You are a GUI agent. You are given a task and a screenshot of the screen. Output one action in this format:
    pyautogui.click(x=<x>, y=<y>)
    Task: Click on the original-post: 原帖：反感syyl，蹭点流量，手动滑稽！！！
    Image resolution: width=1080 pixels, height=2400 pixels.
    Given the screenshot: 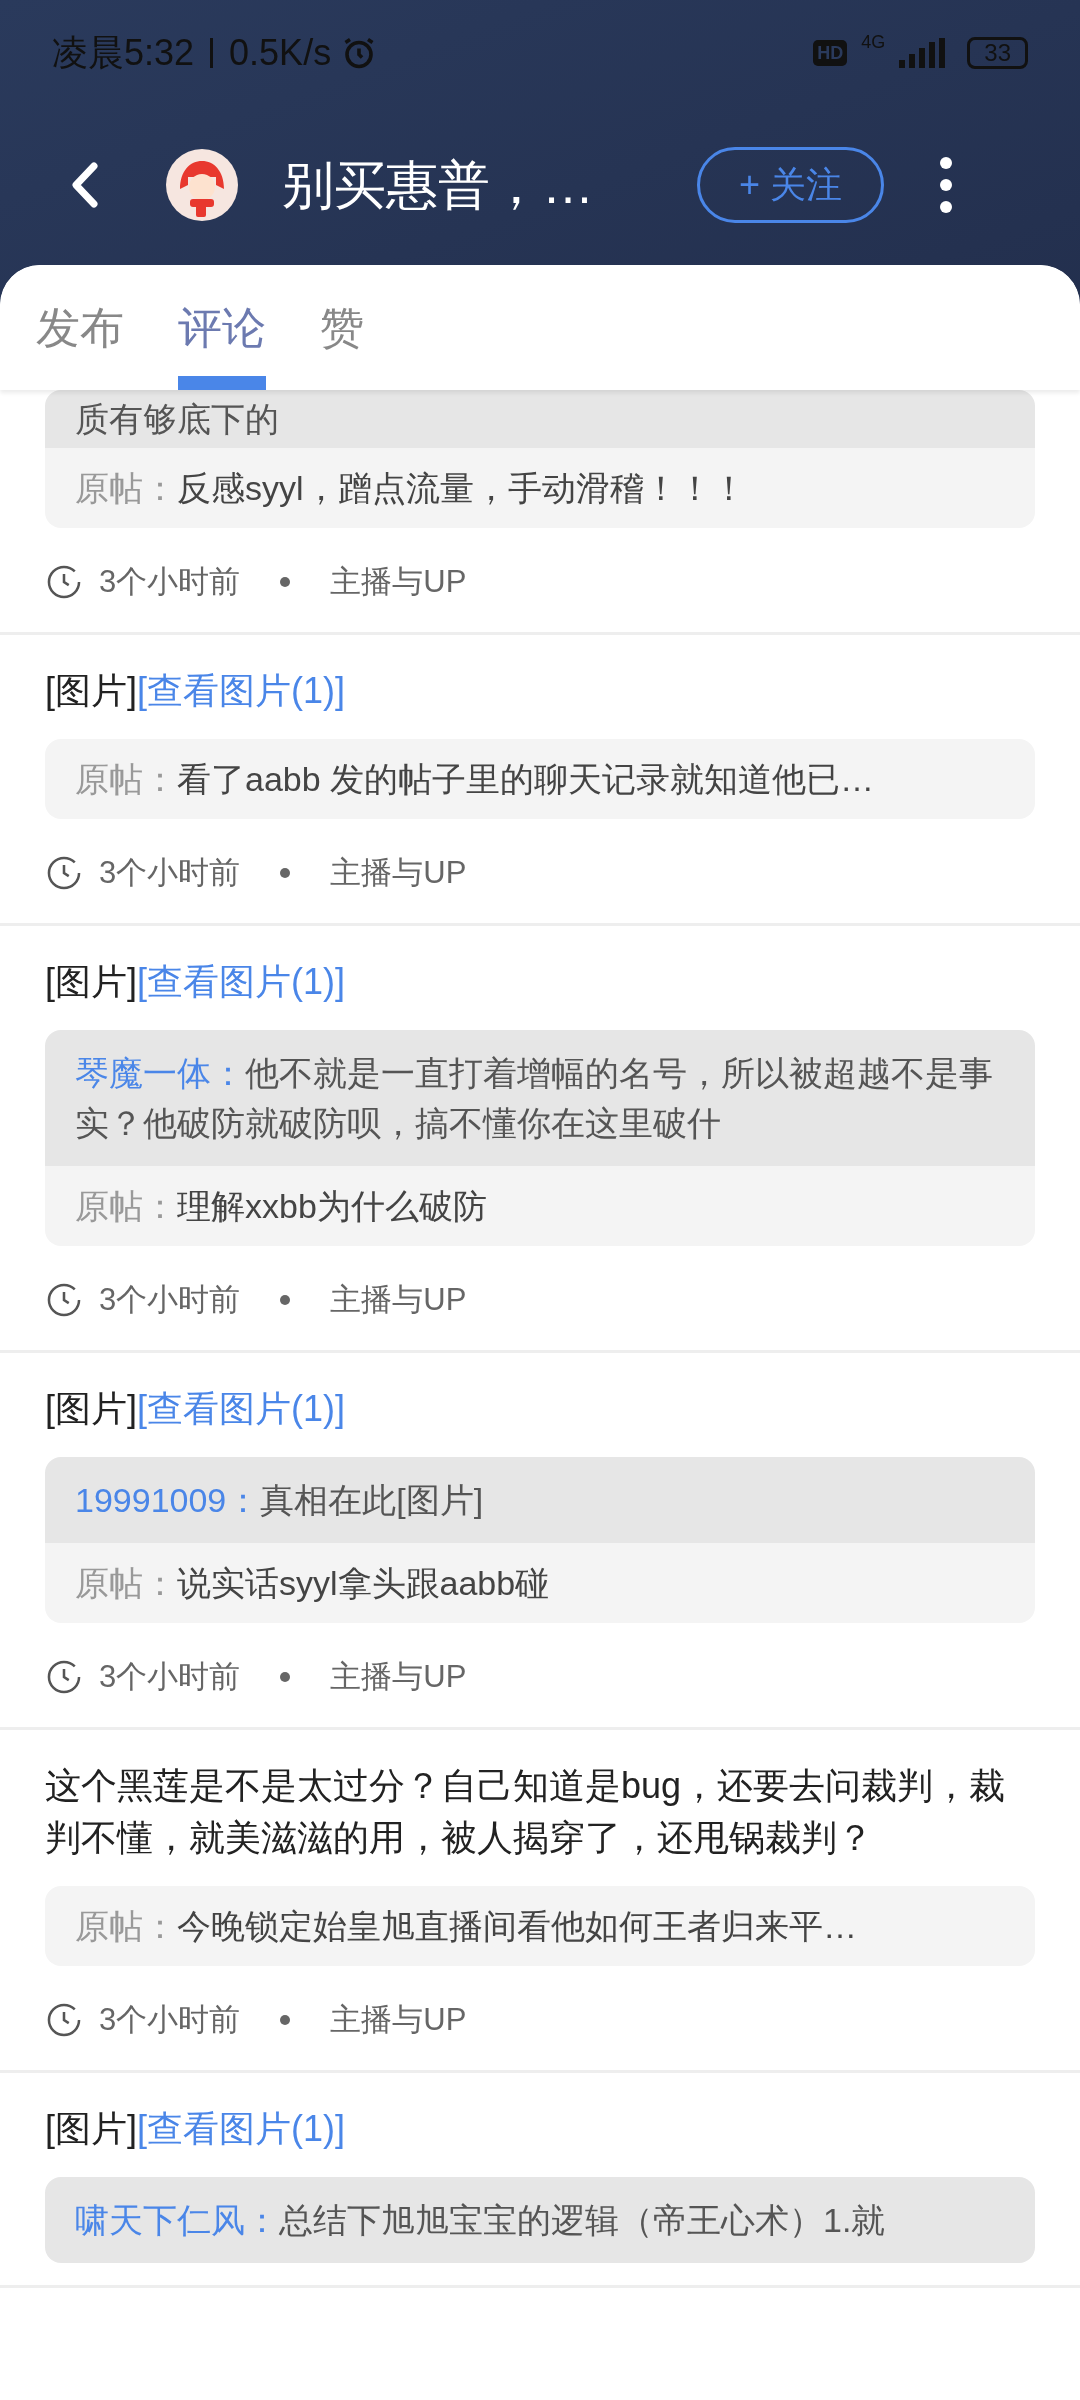 What is the action you would take?
    pyautogui.click(x=540, y=488)
    